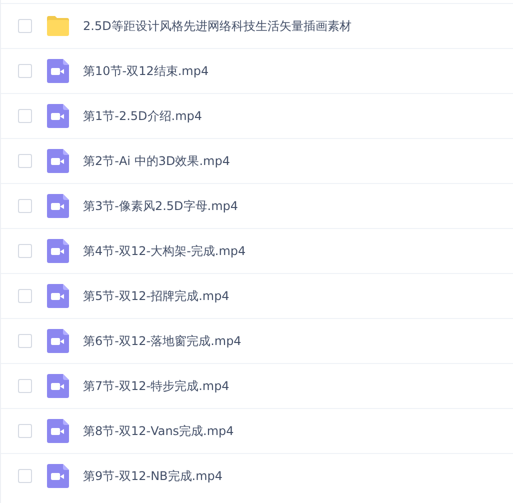 This screenshot has height=503, width=513. I want to click on file-name: 第6节-双12-落地窗完成.mp4, so click(162, 341).